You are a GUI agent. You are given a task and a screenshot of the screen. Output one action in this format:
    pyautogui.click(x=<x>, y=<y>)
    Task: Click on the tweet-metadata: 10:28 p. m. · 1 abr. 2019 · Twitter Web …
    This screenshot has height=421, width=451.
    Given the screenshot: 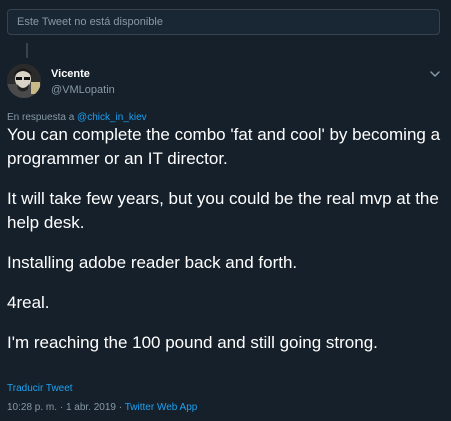 What is the action you would take?
    pyautogui.click(x=102, y=407)
    